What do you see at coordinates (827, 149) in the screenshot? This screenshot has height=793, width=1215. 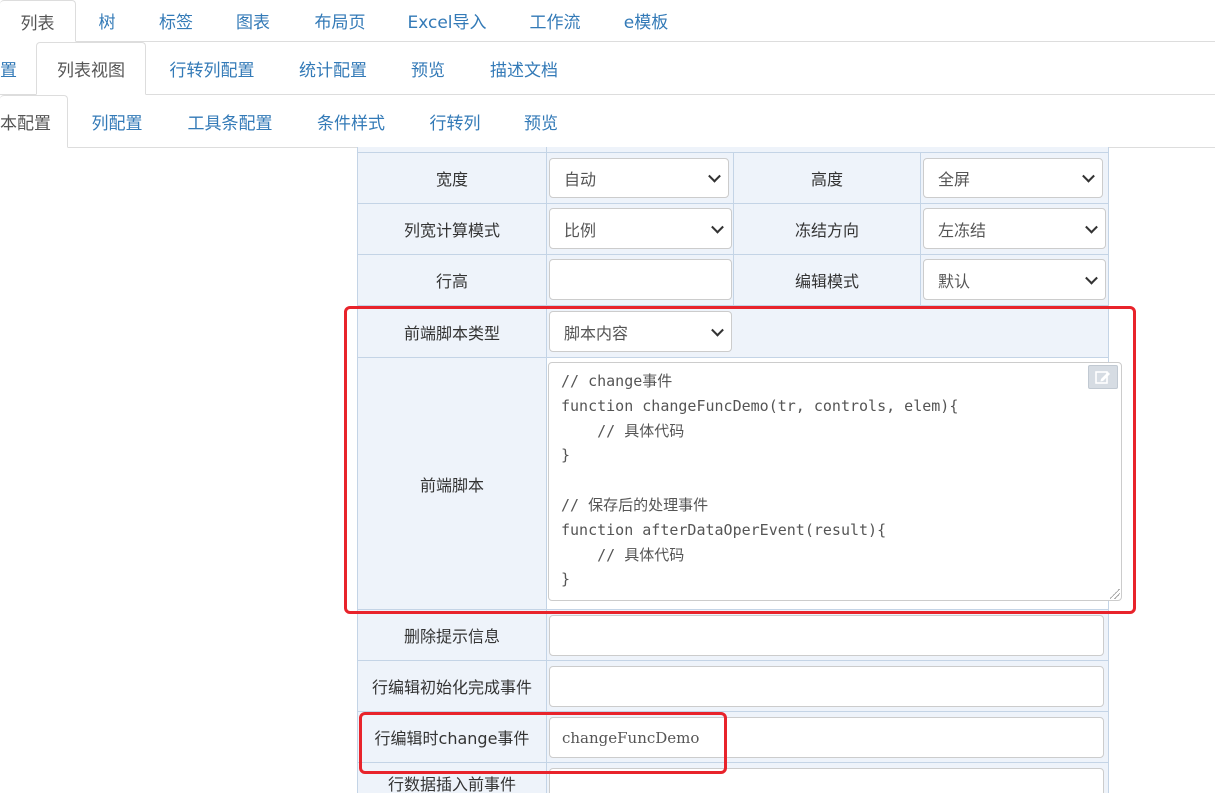 I see `value-cell-top` at bounding box center [827, 149].